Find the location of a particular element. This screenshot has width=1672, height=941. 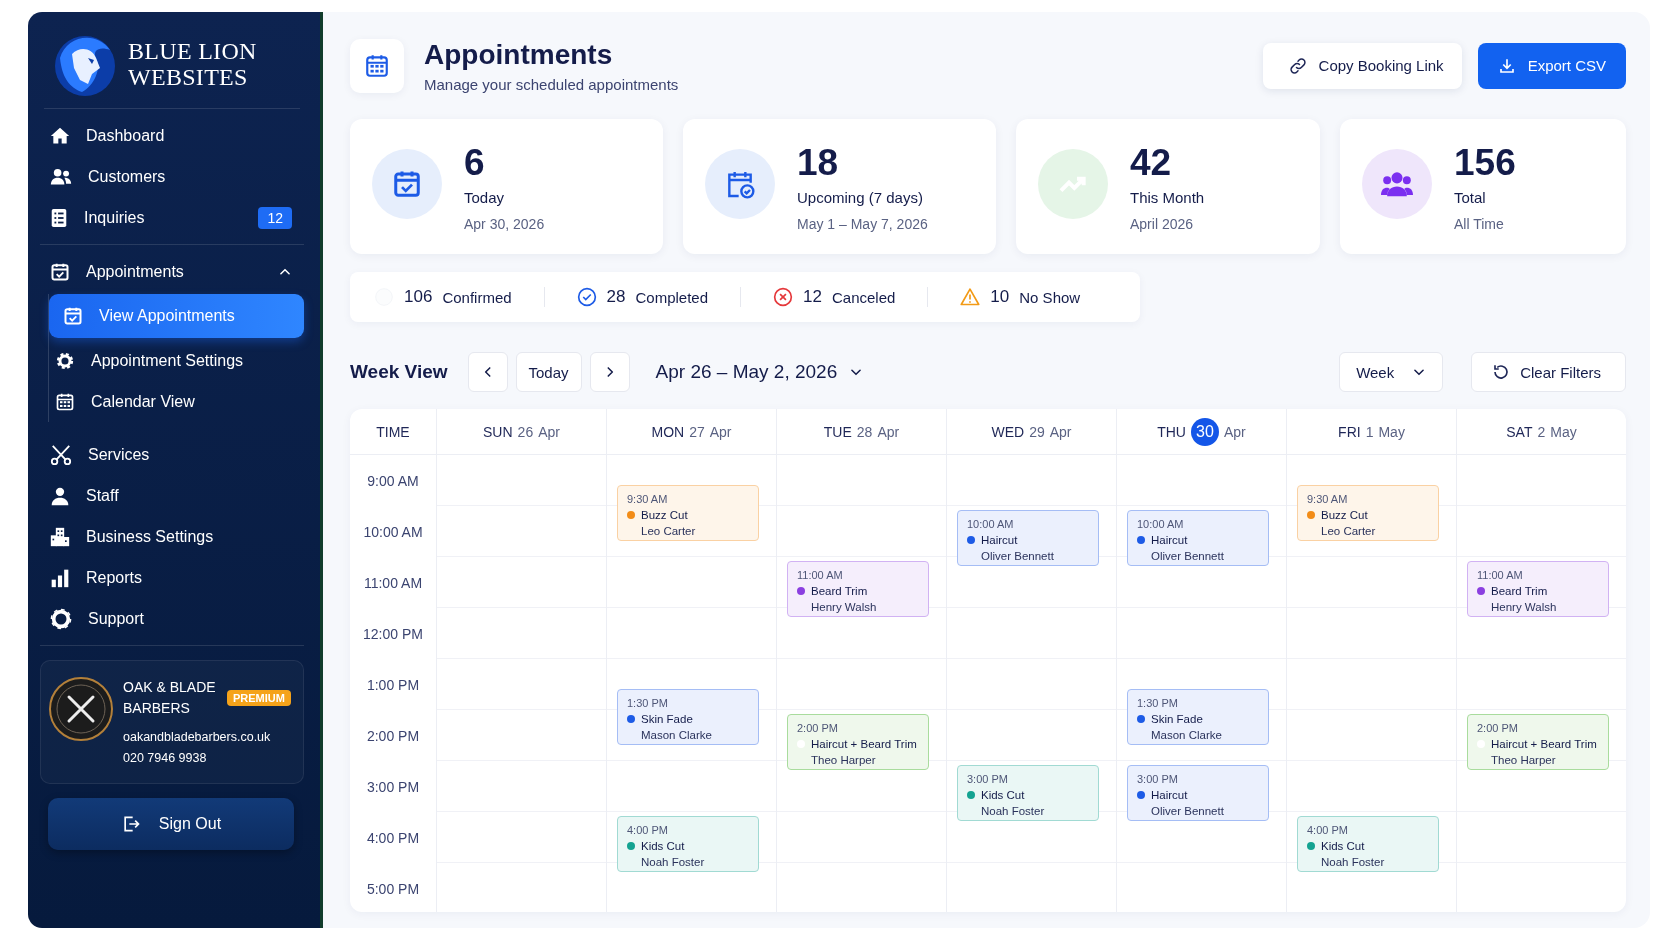

nav-item: View Appointments is located at coordinates (176, 316).